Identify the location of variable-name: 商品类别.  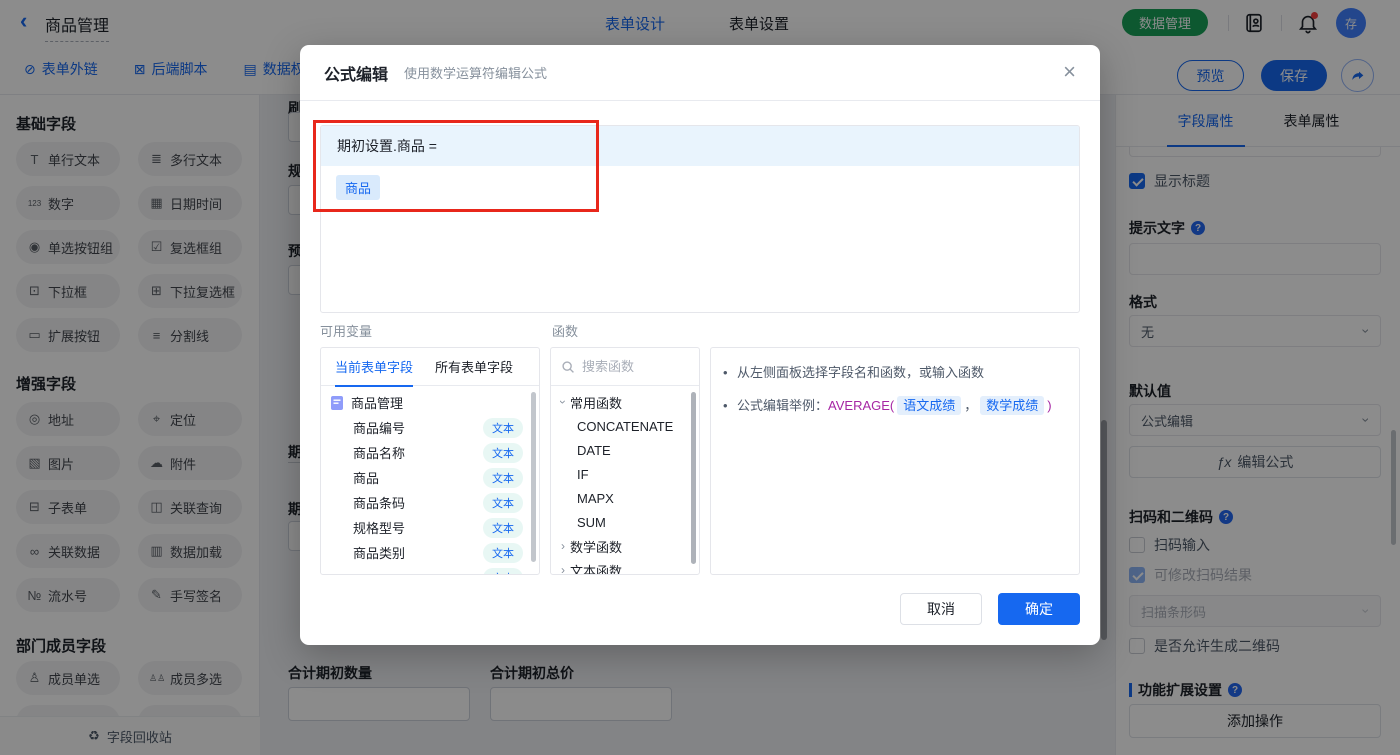
(379, 553).